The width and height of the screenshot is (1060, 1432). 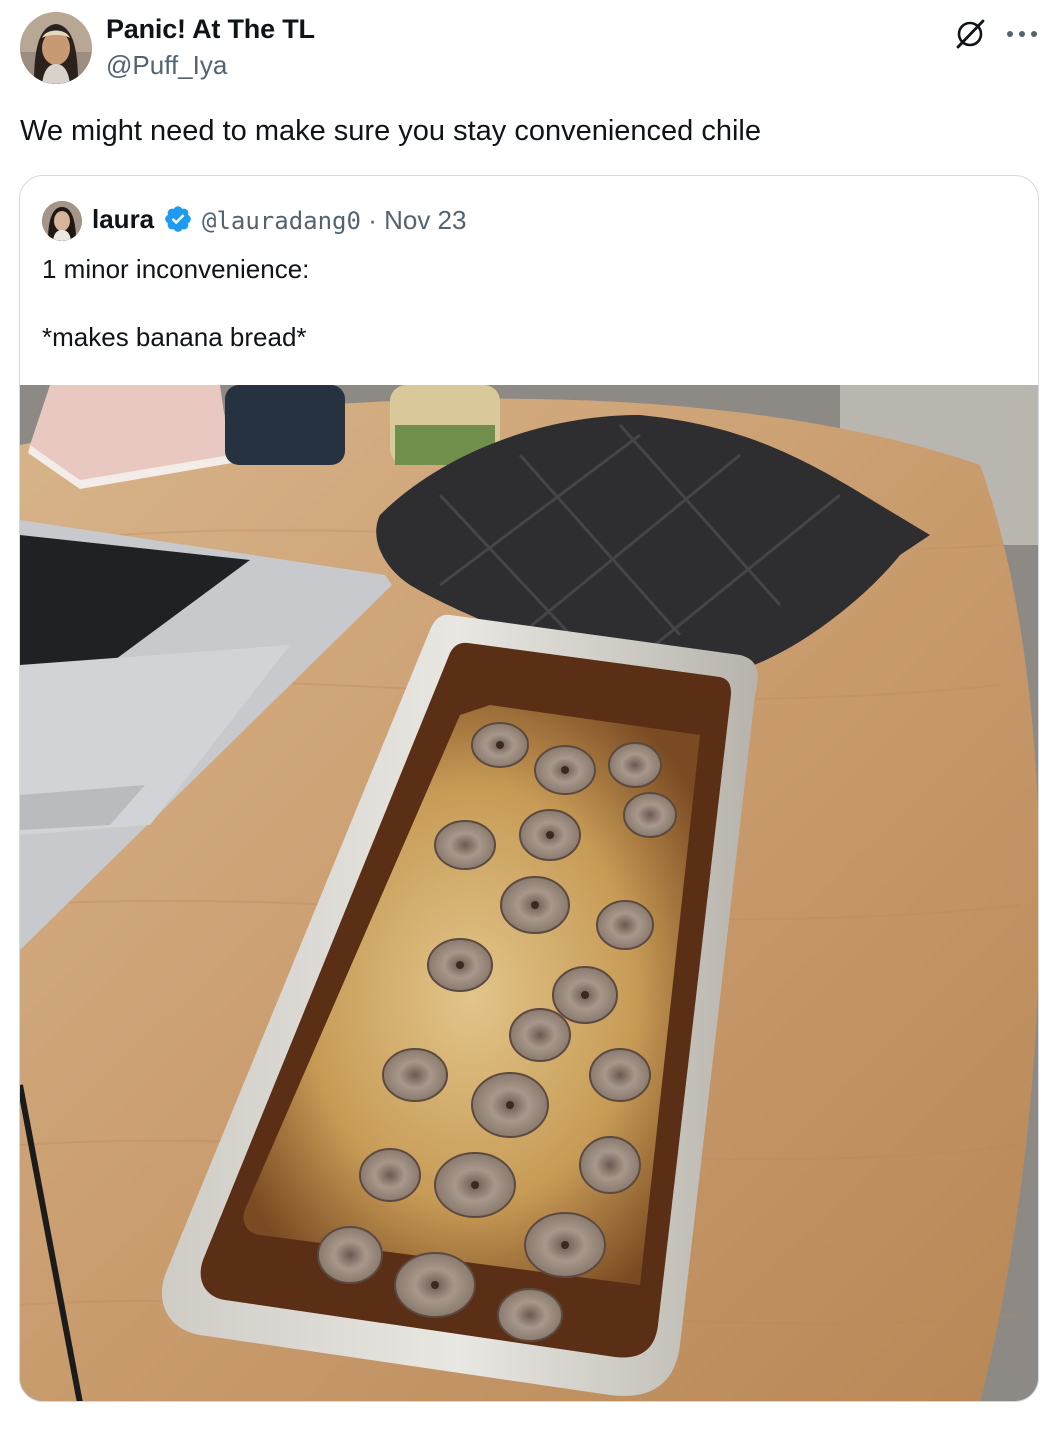 I want to click on quoted-date: Nov 23, so click(x=425, y=220).